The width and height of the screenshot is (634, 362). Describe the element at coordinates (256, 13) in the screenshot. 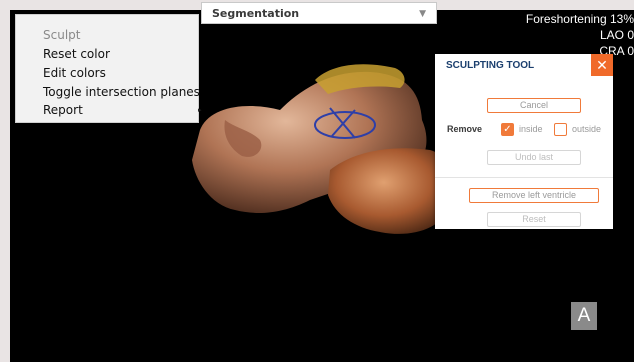

I see `segmentation-selected-value: Segmentation` at that location.